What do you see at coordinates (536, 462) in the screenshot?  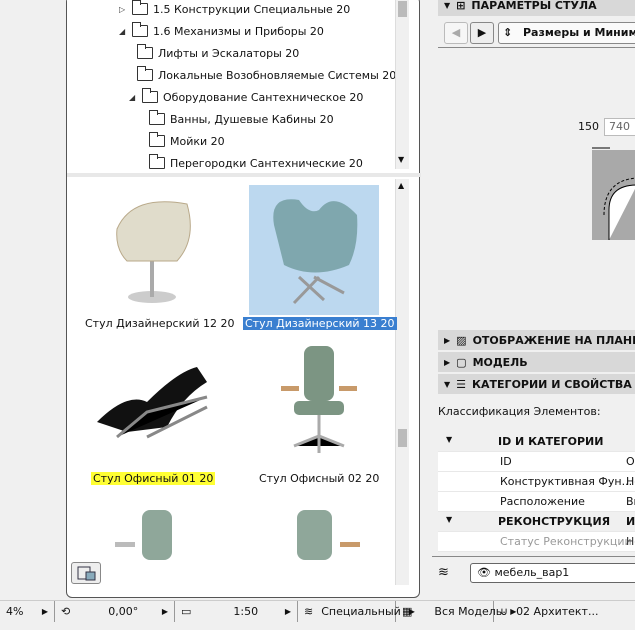 I see `property-row: ID ОБ` at bounding box center [536, 462].